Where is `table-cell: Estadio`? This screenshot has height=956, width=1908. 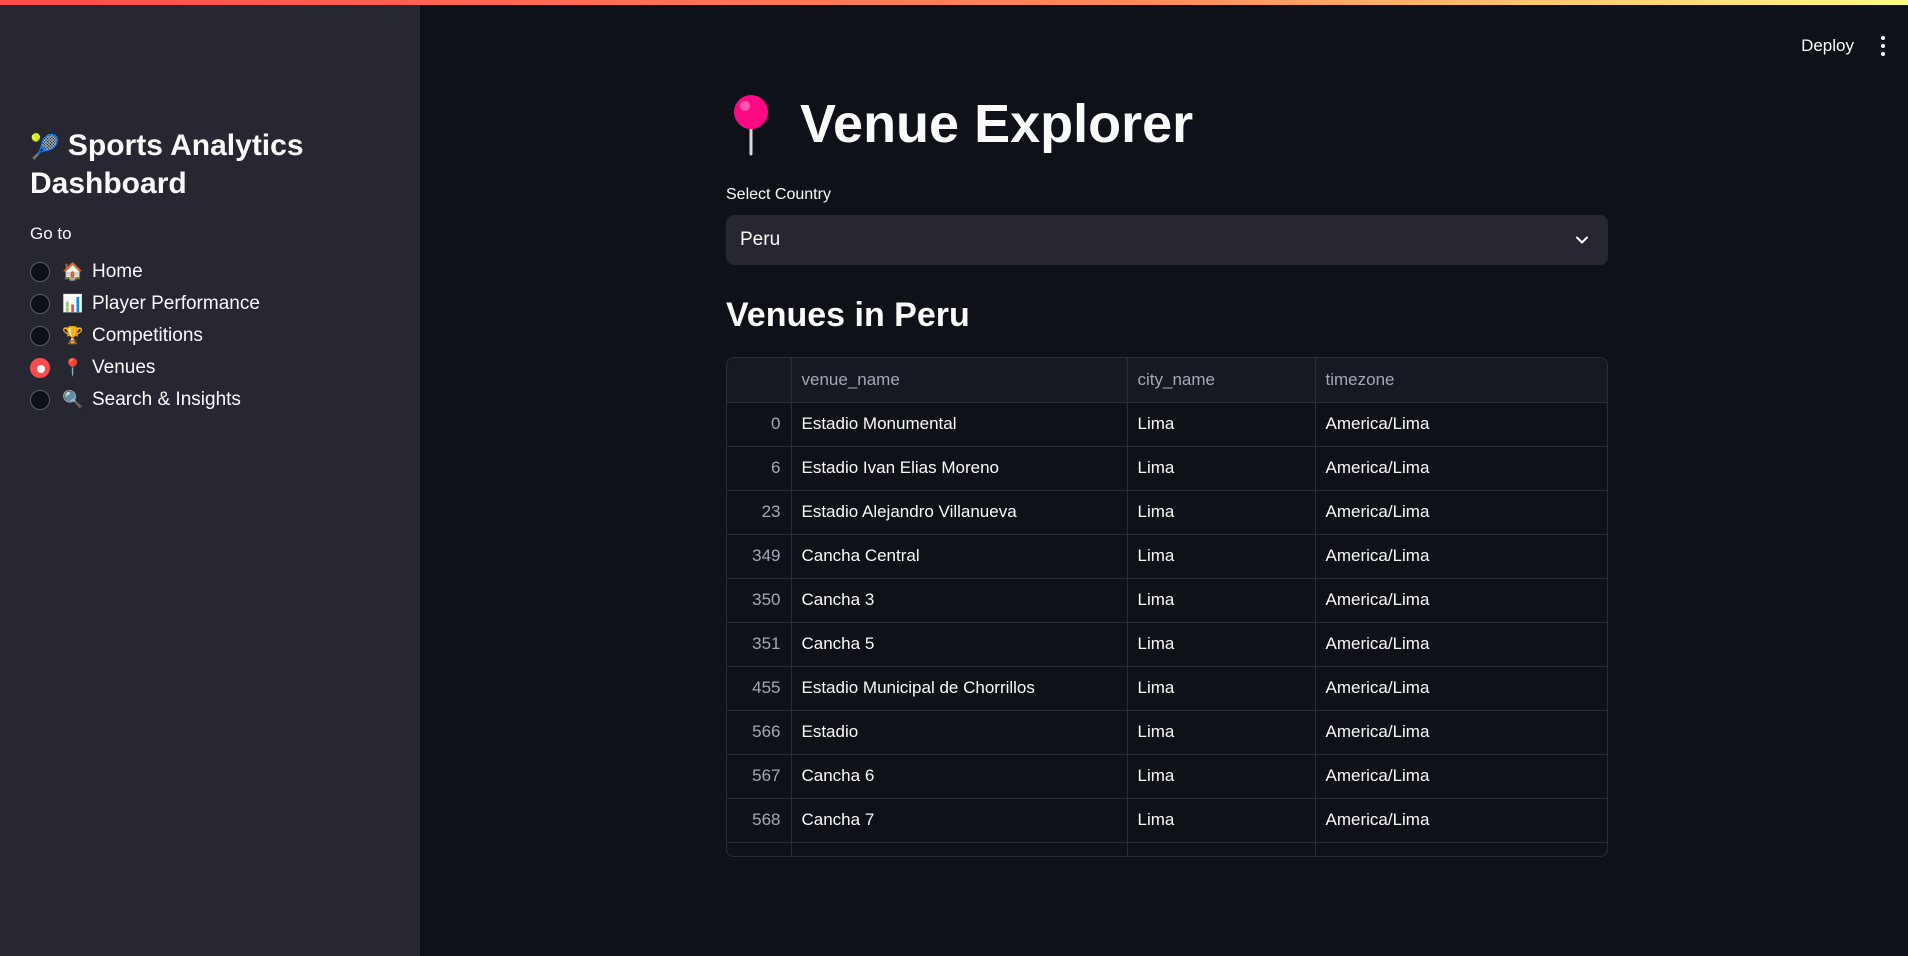 table-cell: Estadio is located at coordinates (959, 732).